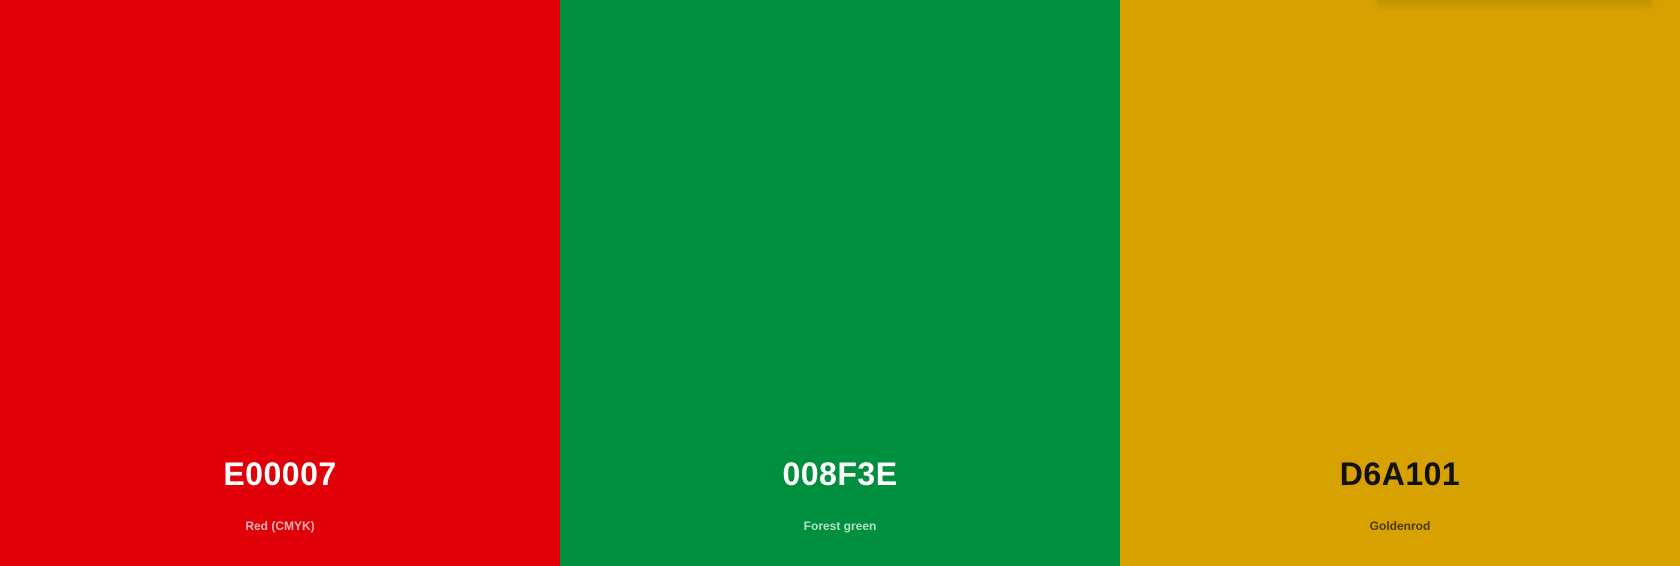  Describe the element at coordinates (1400, 526) in the screenshot. I see `swatch-color-name: Goldenrod` at that location.